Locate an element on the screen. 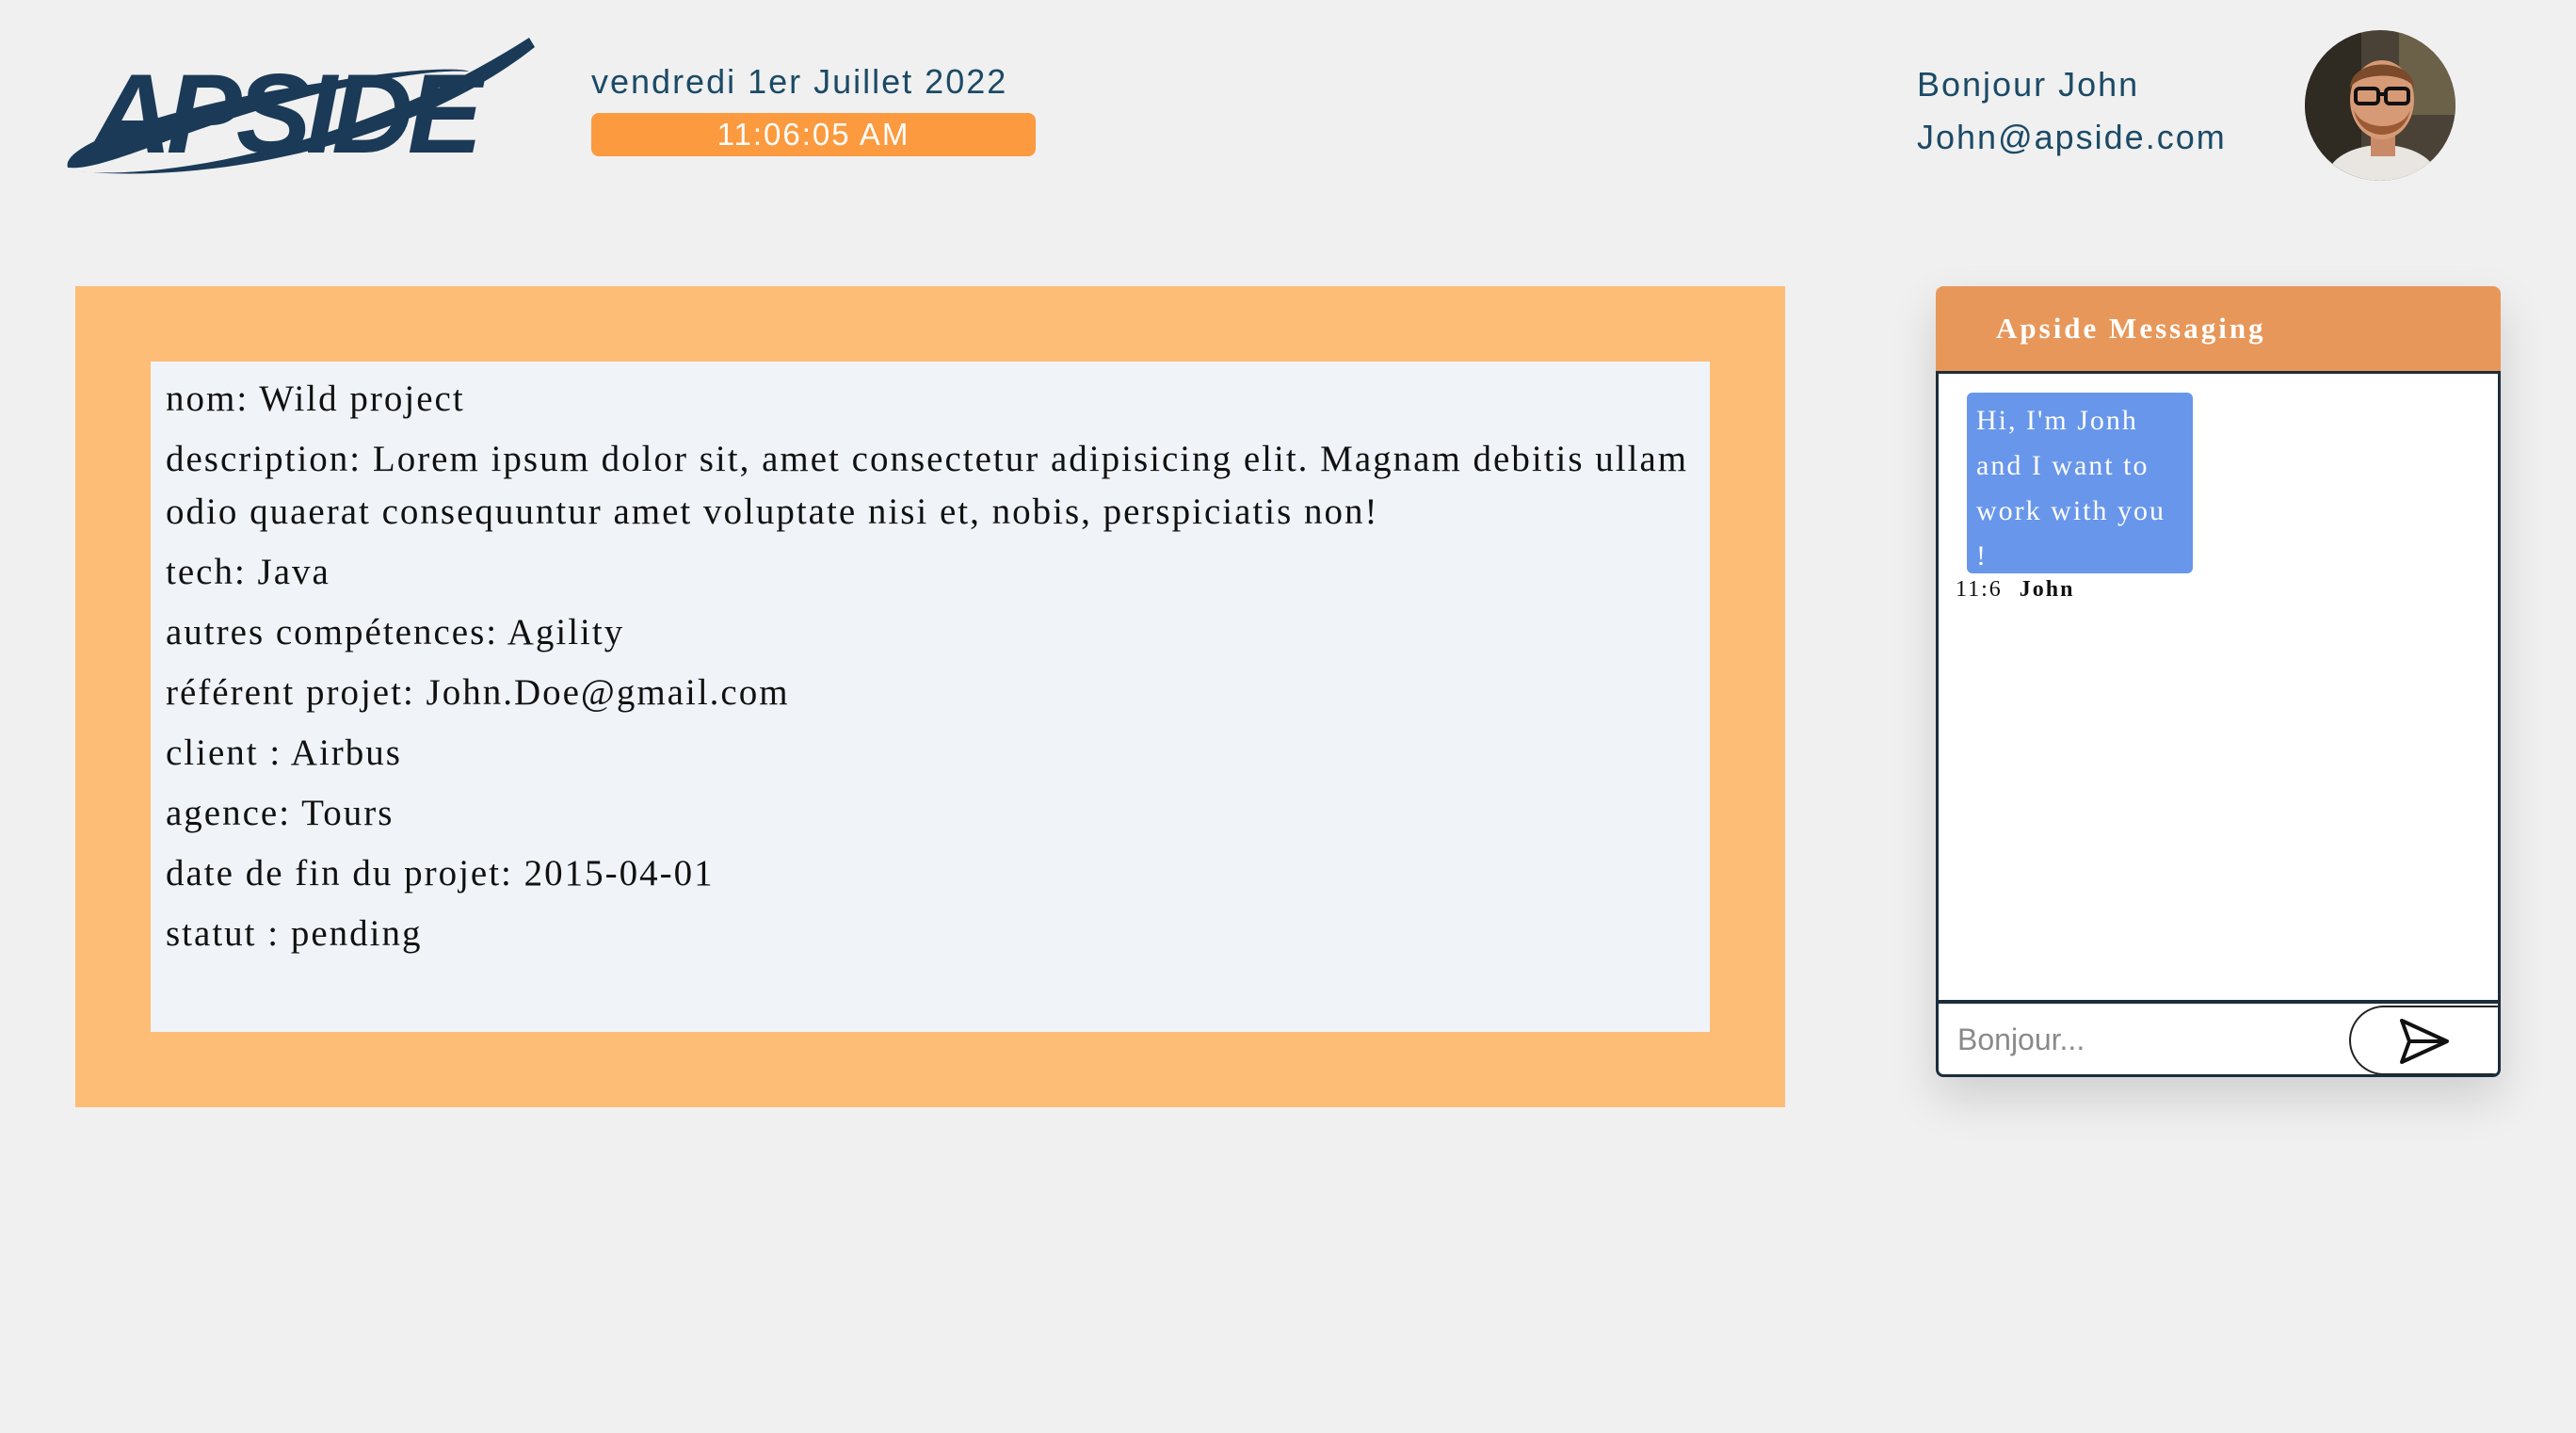 This screenshot has height=1433, width=2576. current-time: 11:06:05 AM is located at coordinates (813, 134).